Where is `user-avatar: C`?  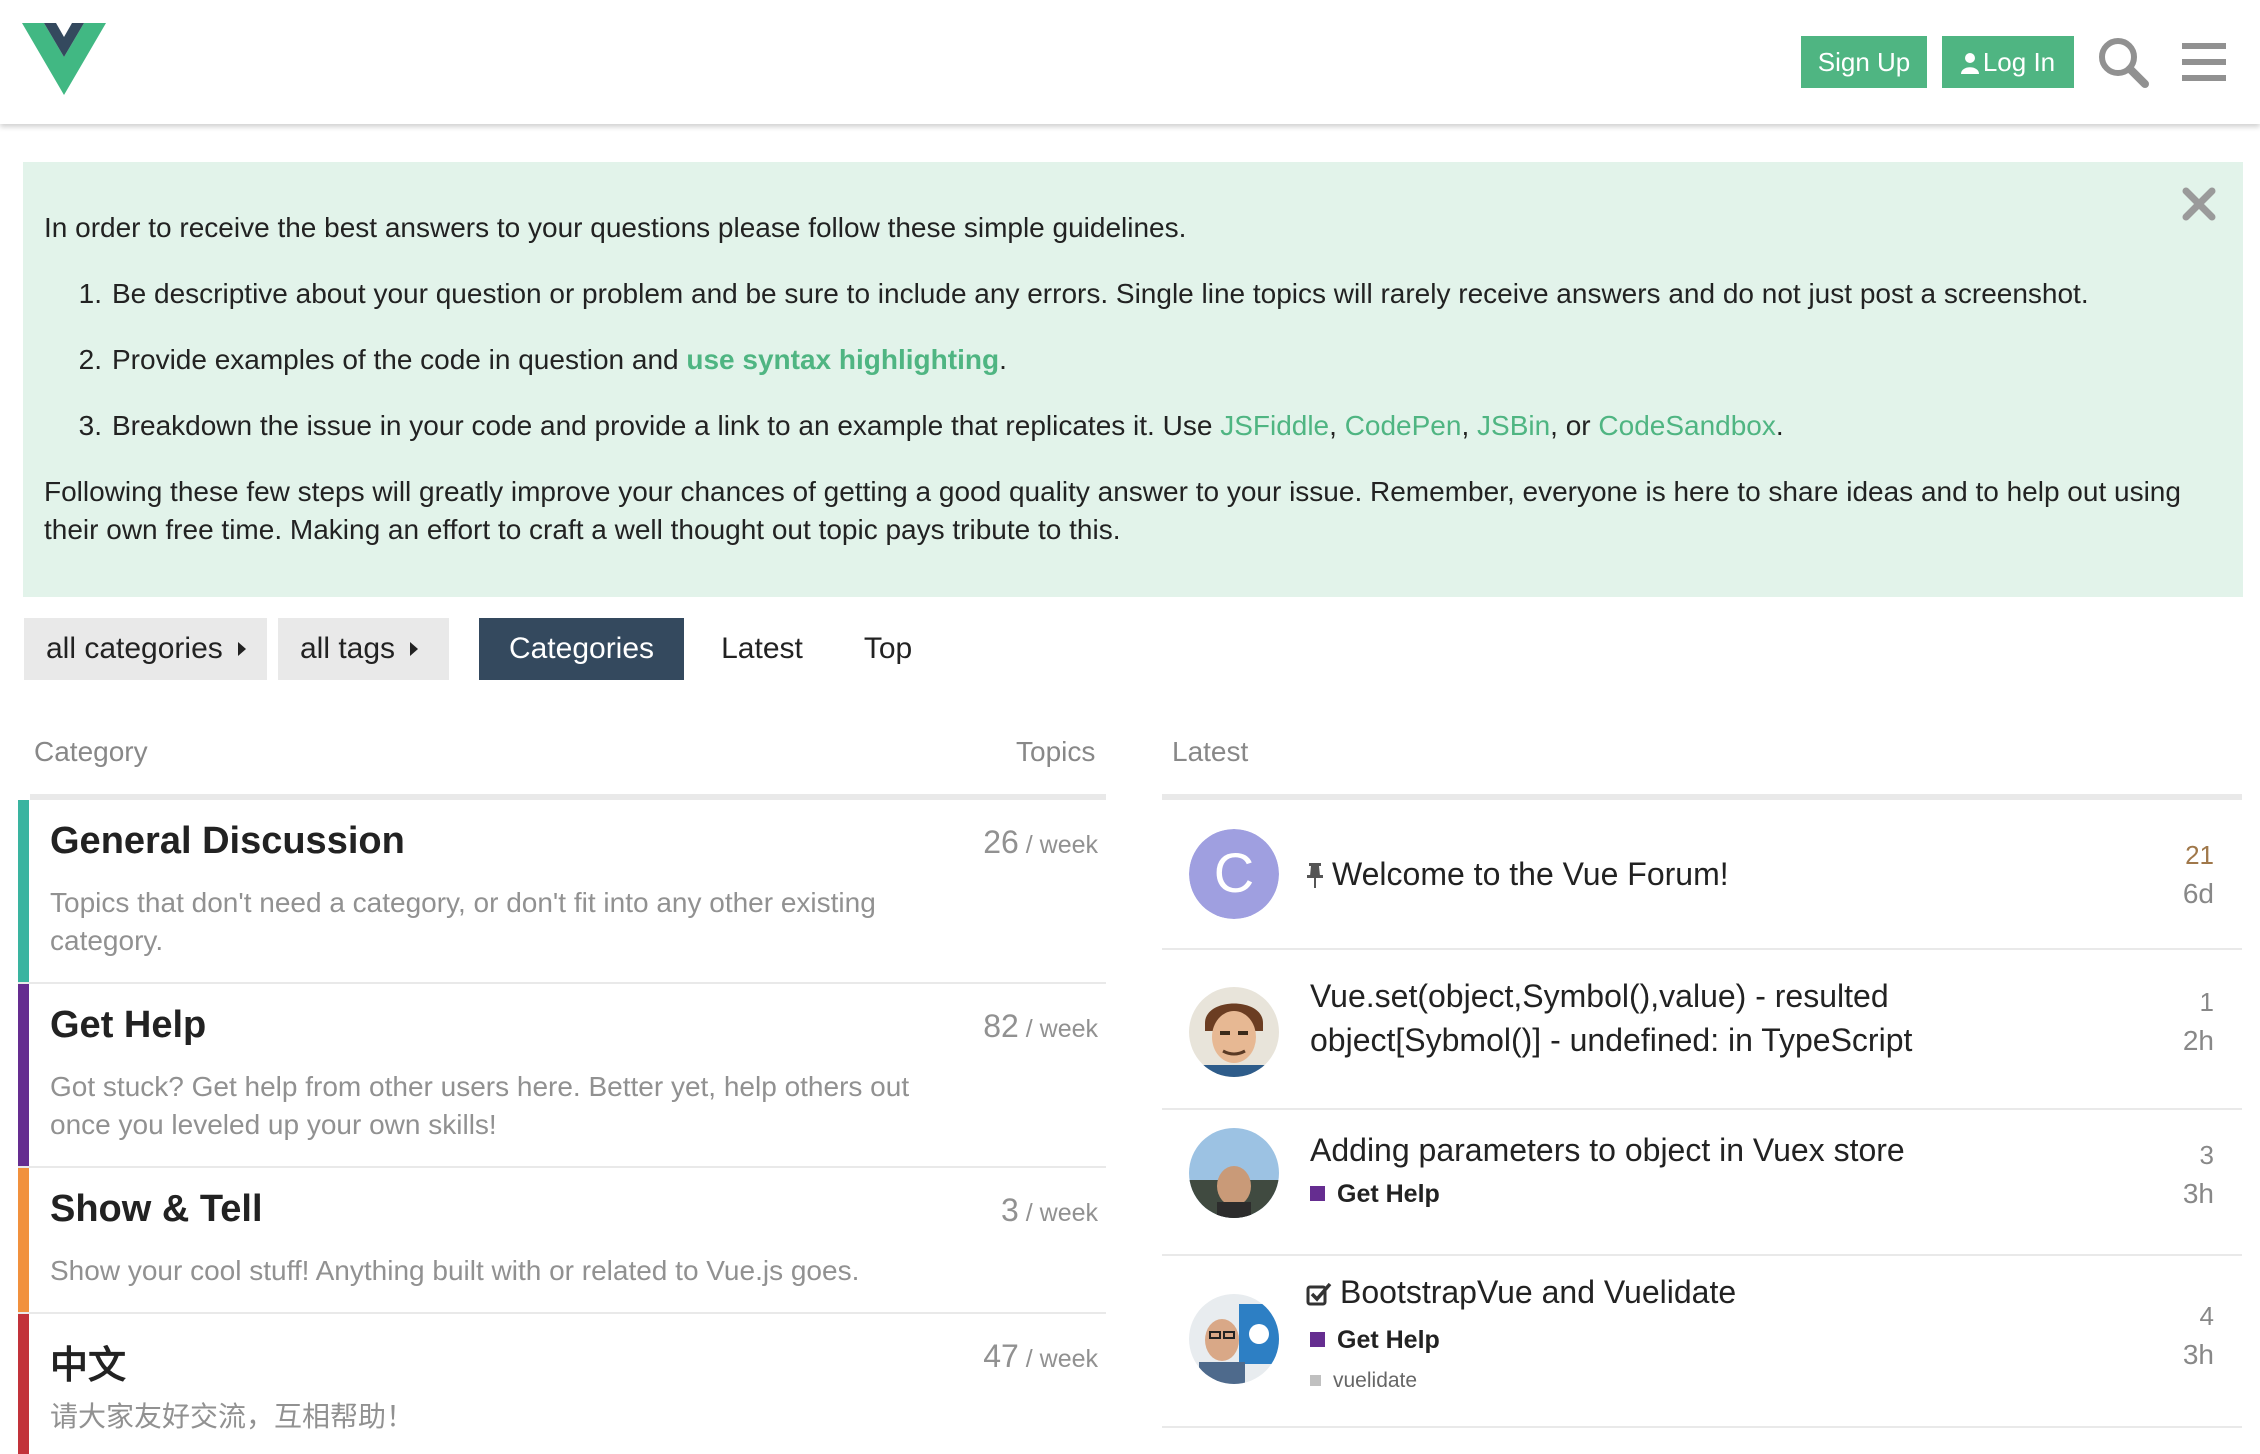
user-avatar: C is located at coordinates (1234, 874).